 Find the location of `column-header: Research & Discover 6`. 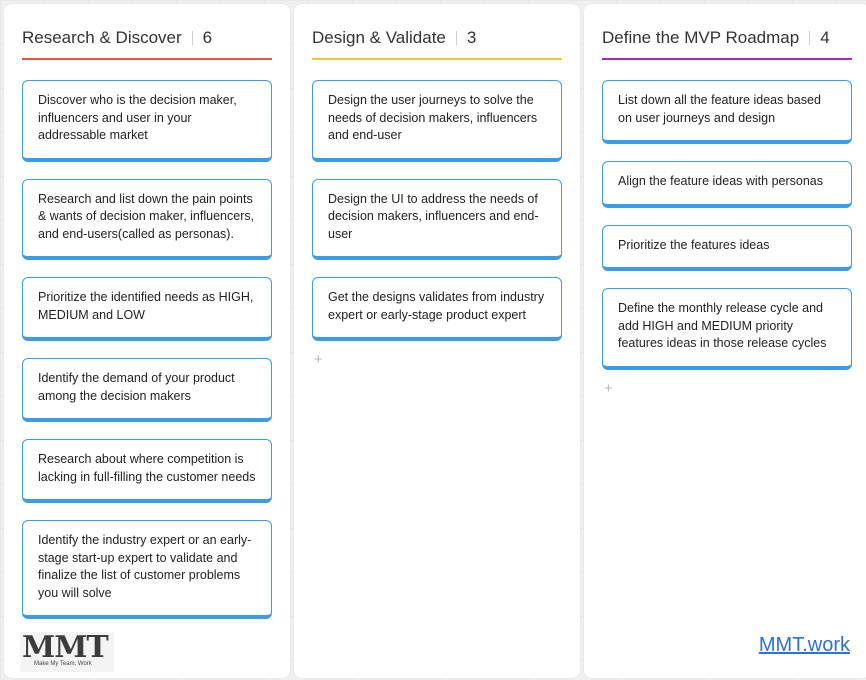

column-header: Research & Discover 6 is located at coordinates (147, 39).